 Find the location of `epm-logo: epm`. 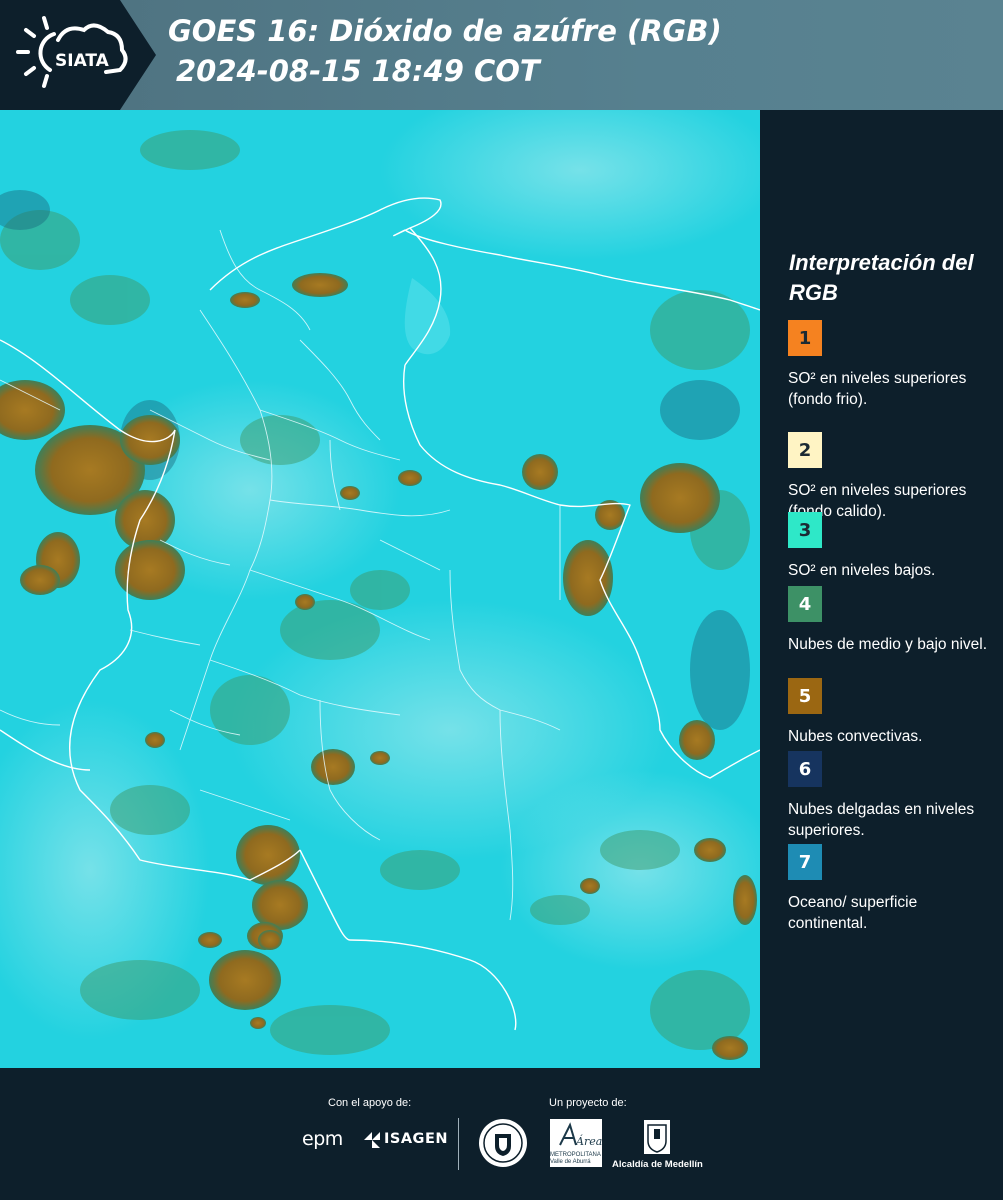

epm-logo: epm is located at coordinates (322, 1139).